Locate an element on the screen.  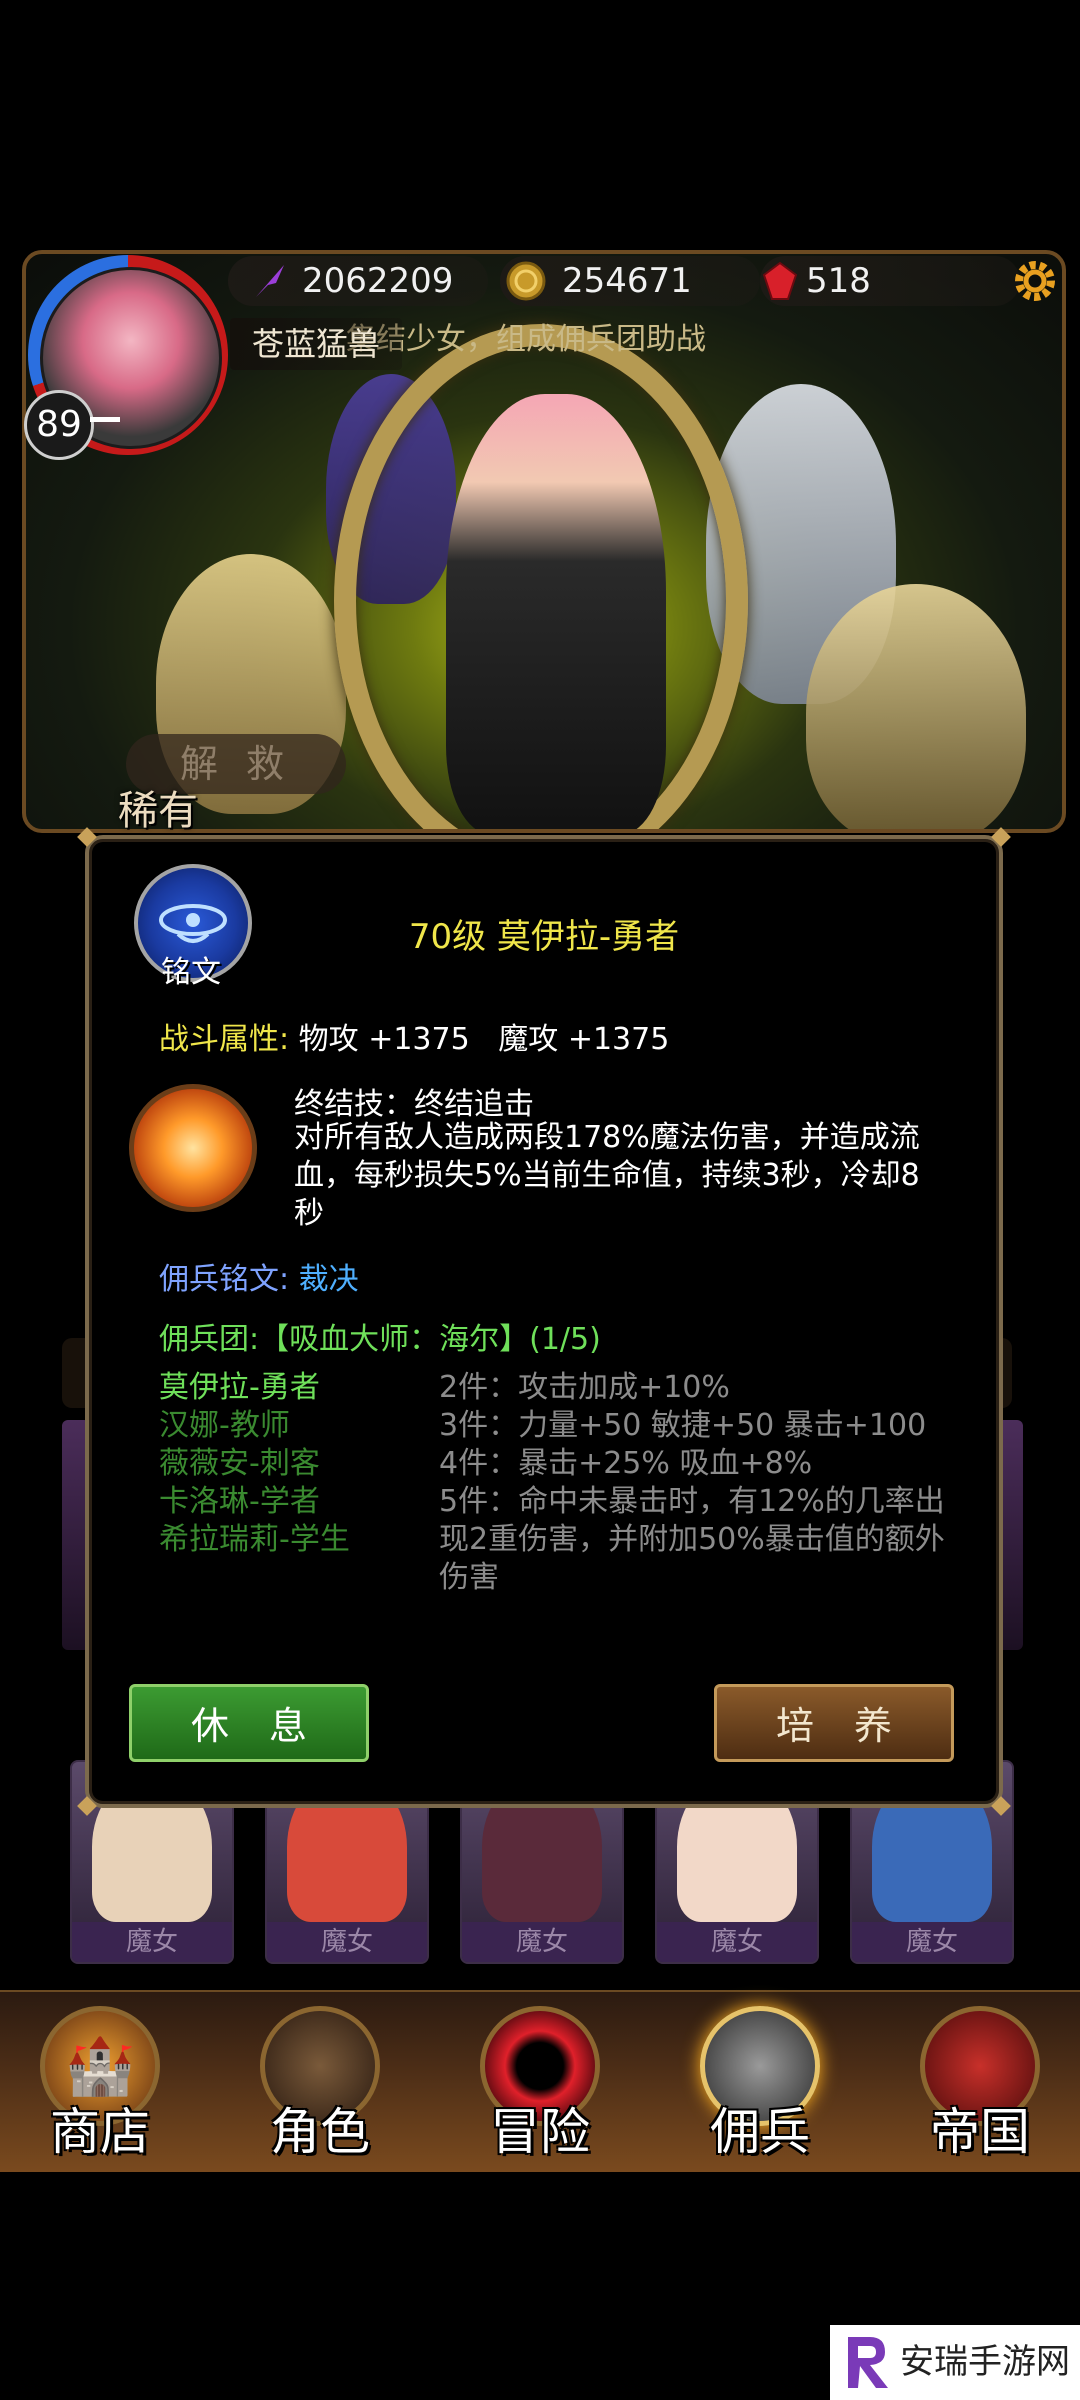
currency-gold-value: 254671 is located at coordinates (627, 281).